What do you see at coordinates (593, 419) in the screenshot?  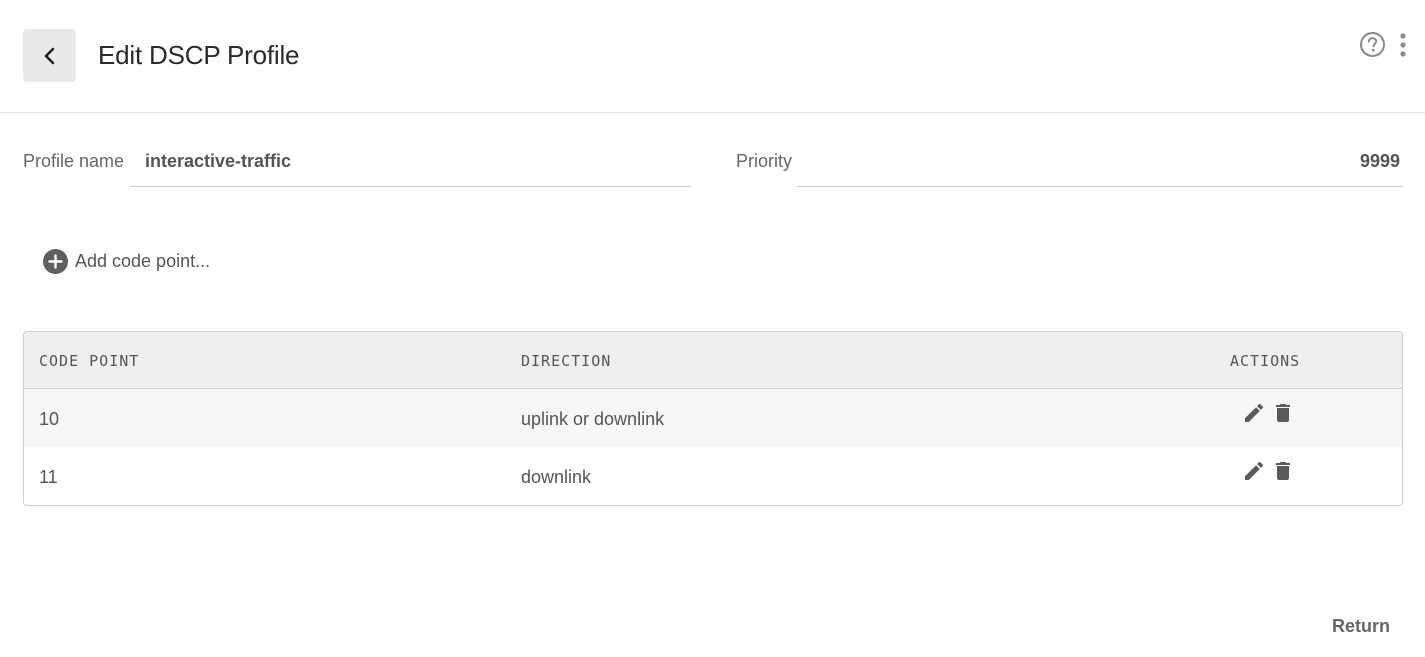 I see `direction-cell: uplink or downlink` at bounding box center [593, 419].